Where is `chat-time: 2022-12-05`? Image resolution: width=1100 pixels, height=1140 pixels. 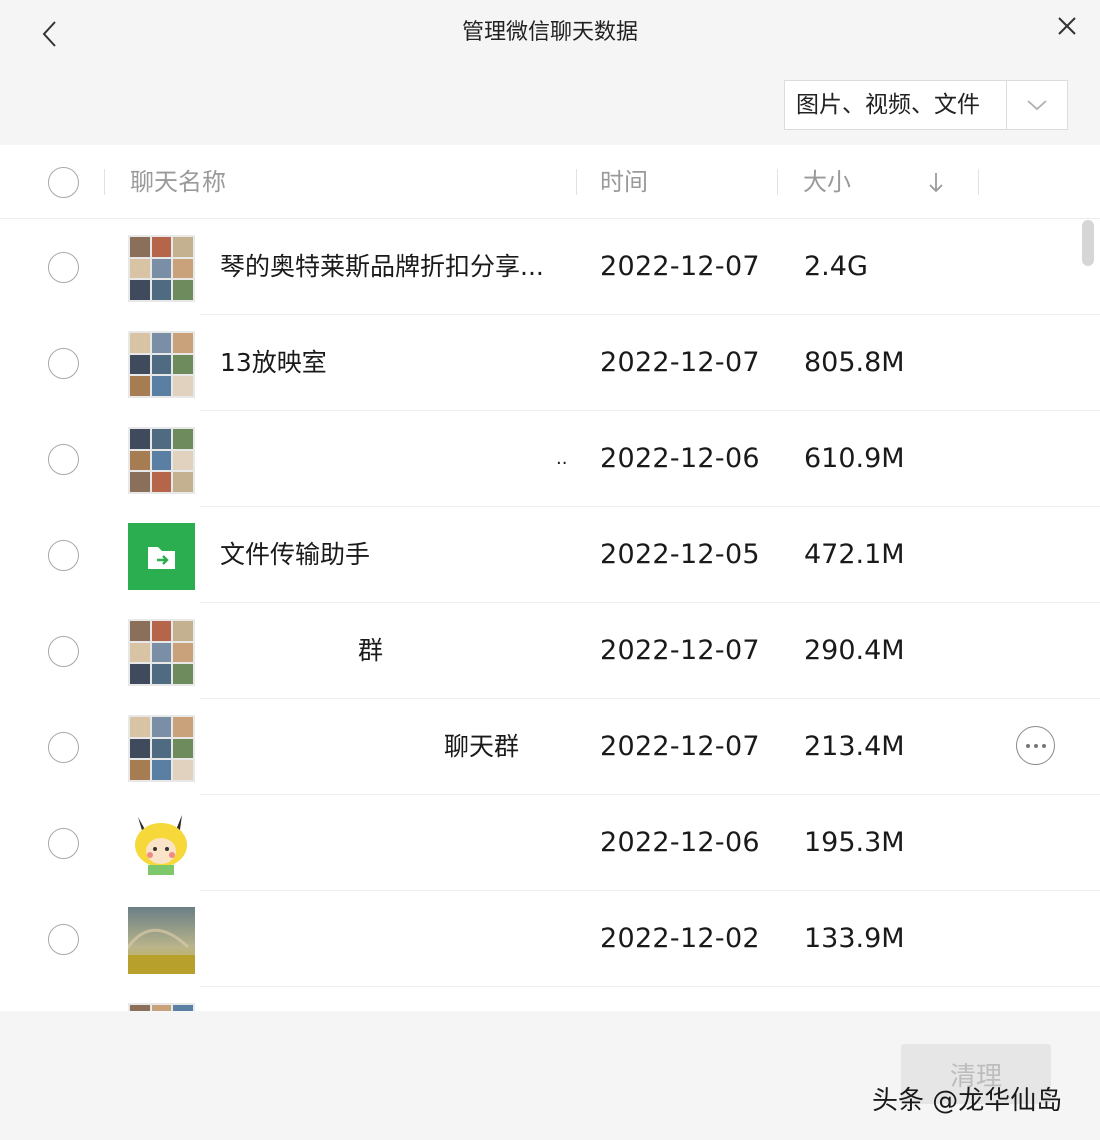
chat-time: 2022-12-05 is located at coordinates (680, 554).